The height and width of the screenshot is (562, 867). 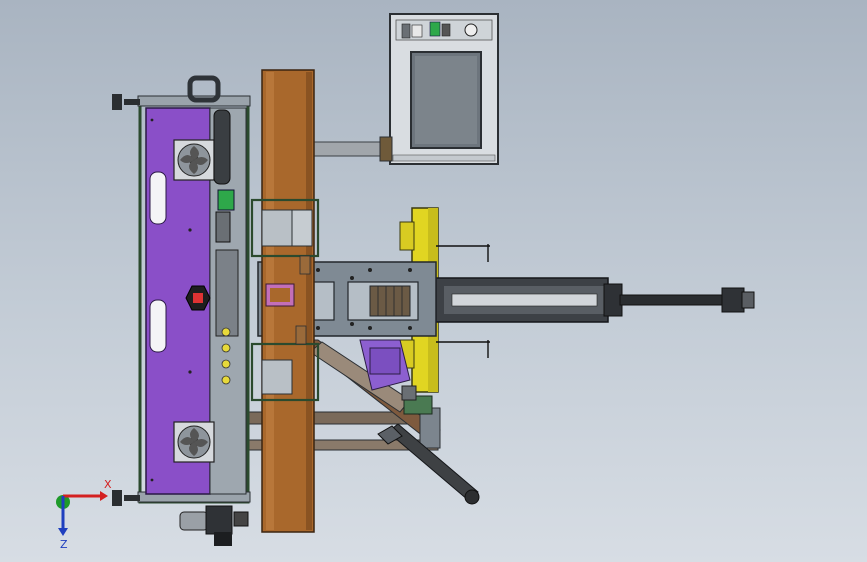 What do you see at coordinates (280, 295) in the screenshot?
I see `center-clamp` at bounding box center [280, 295].